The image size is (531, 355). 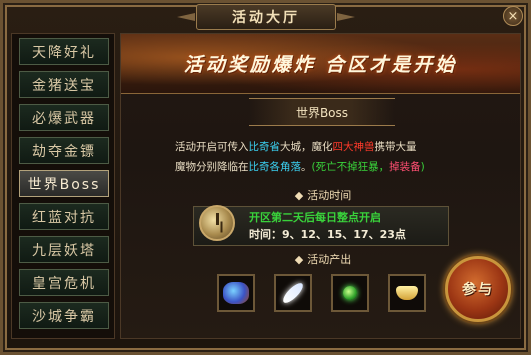 I want to click on boss-title: 世界Boss, so click(x=322, y=112).